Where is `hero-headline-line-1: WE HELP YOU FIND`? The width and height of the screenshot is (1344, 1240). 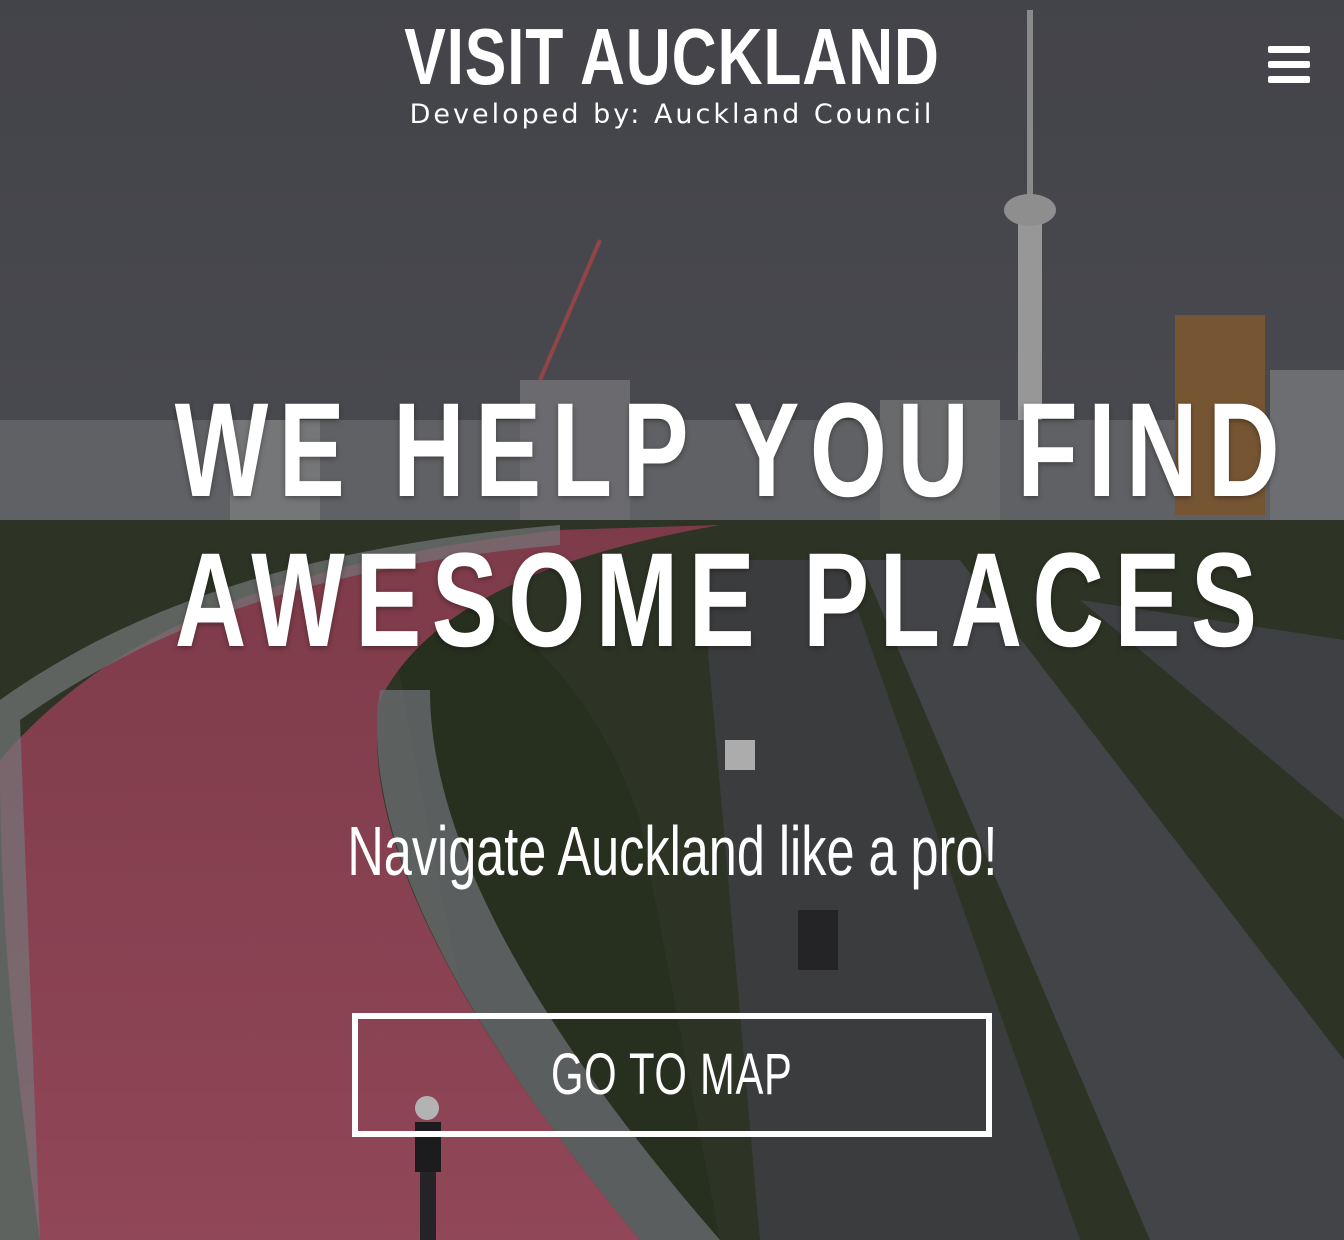 hero-headline-line-1: WE HELP YOU FIND is located at coordinates (732, 450).